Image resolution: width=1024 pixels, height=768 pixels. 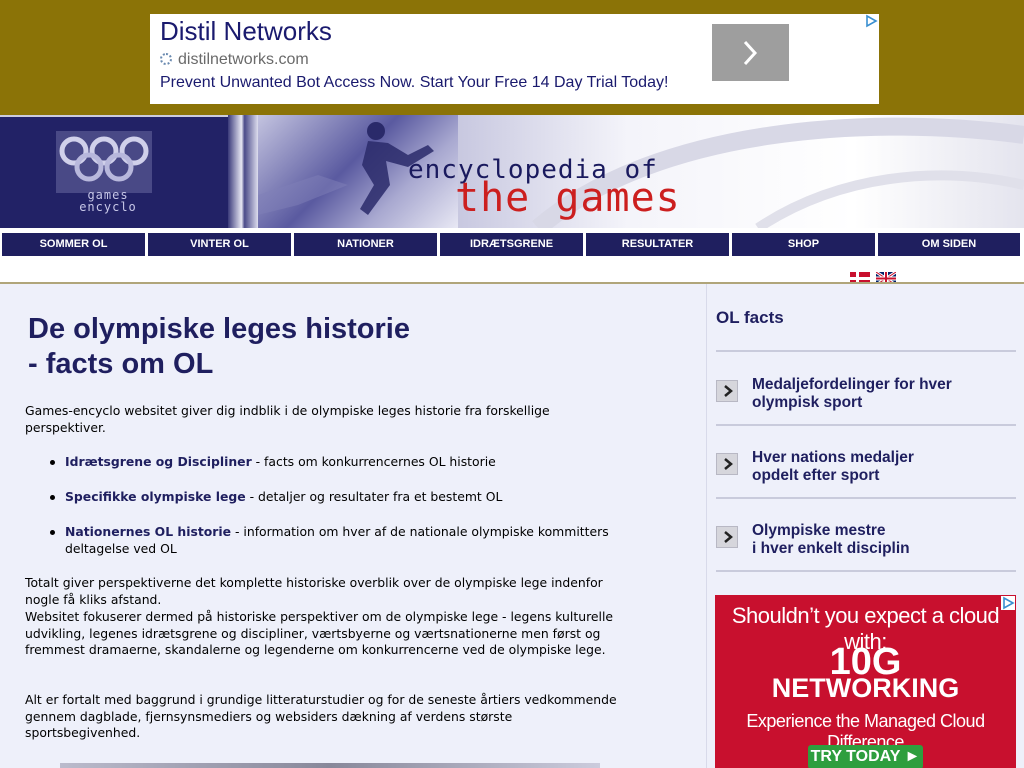 I want to click on sidebar-item-line1: Medaljefordelinger for hver, so click(x=882, y=385).